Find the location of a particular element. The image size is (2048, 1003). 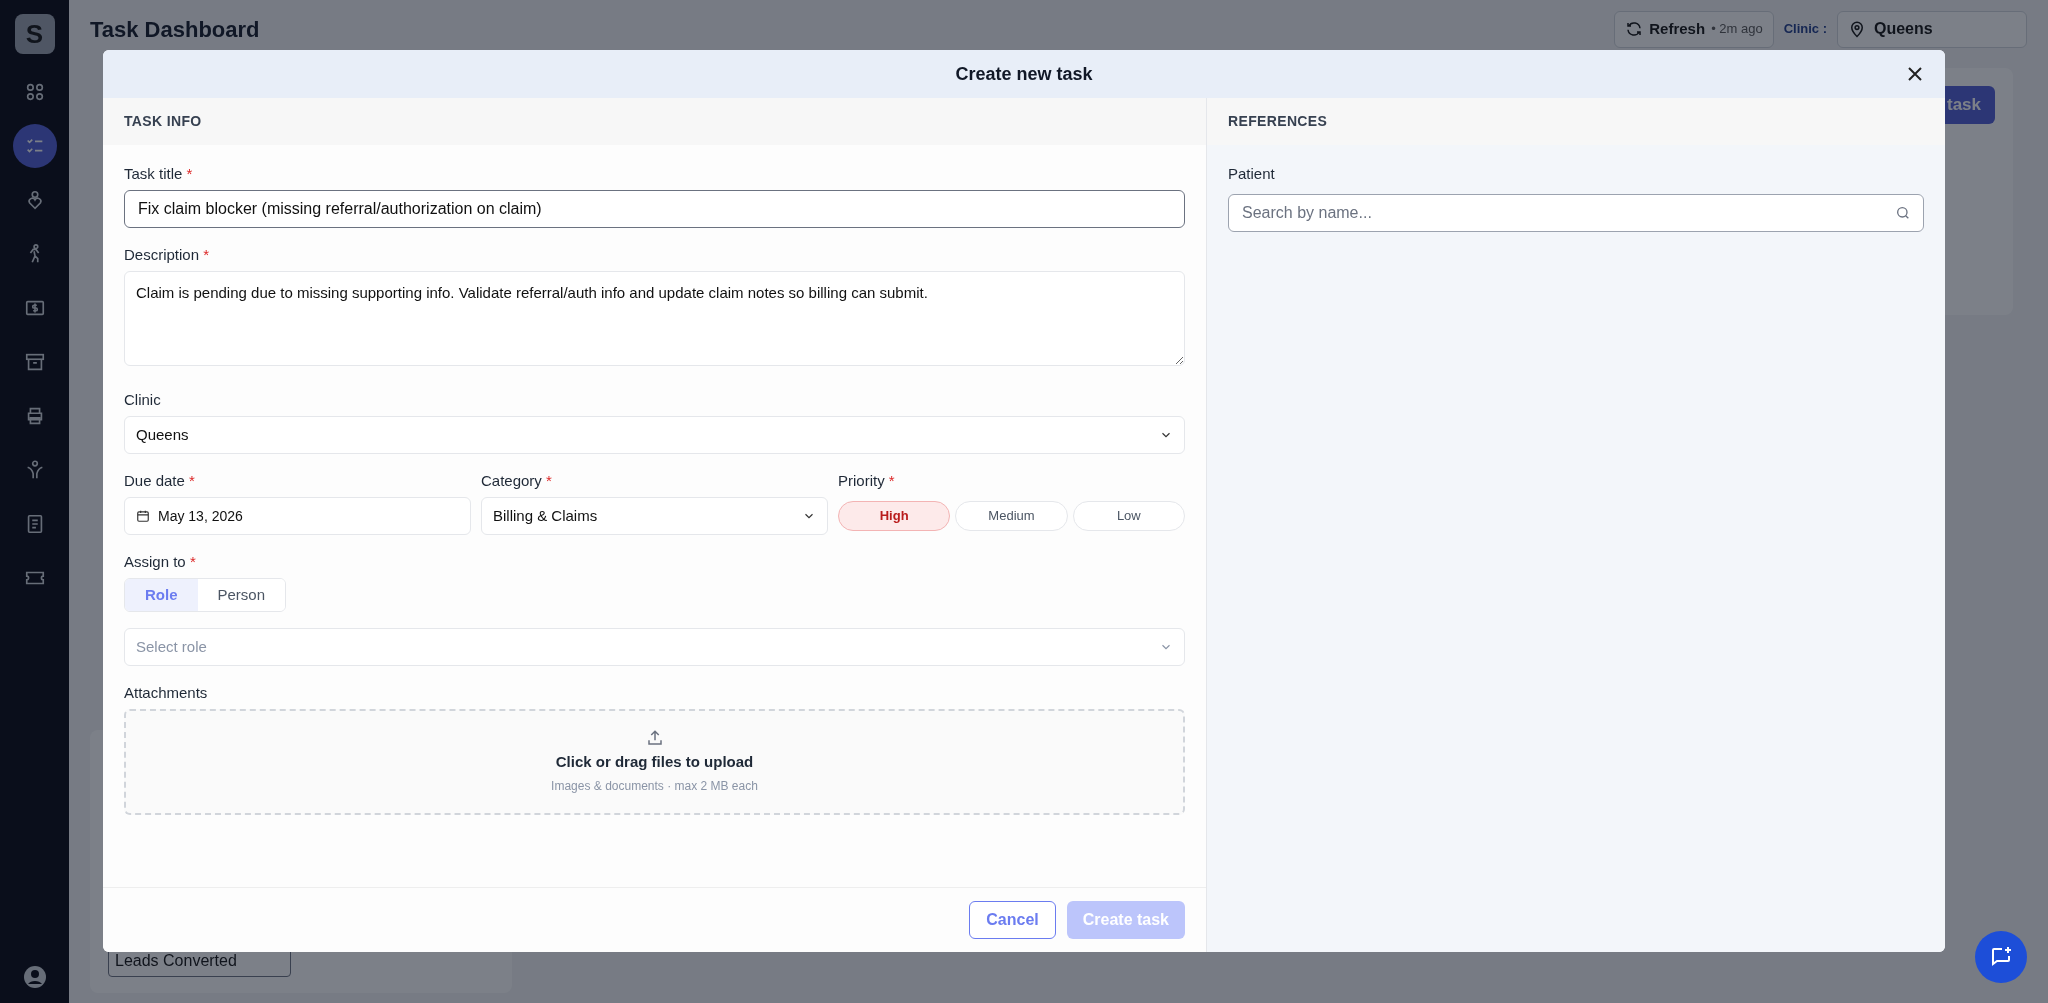

section-heading: TASK INFO is located at coordinates (163, 121).